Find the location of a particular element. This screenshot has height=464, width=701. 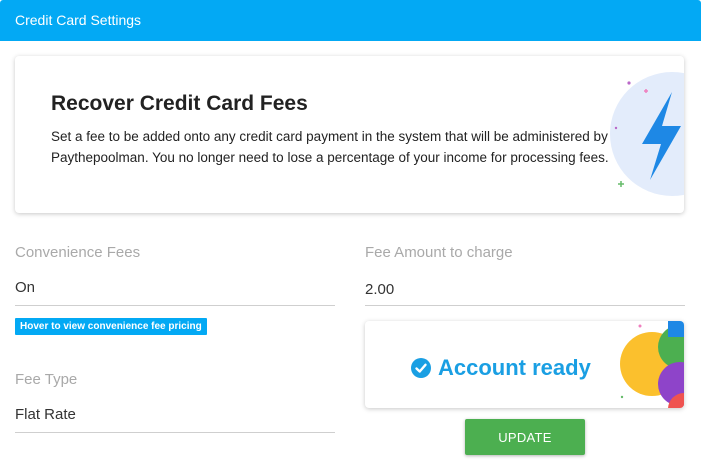

convenience-fees-field: On is located at coordinates (25, 287).